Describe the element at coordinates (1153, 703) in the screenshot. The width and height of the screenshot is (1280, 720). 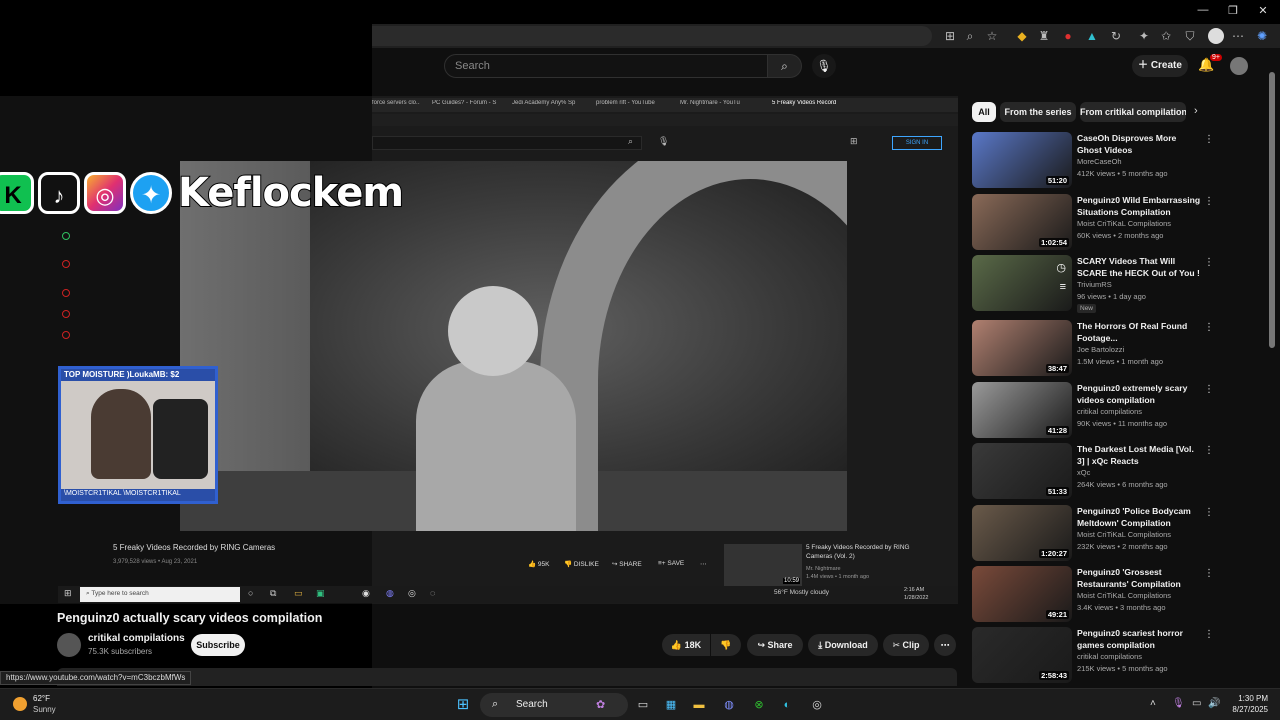
I see `tray-overflow-chevron-icon: ˄` at that location.